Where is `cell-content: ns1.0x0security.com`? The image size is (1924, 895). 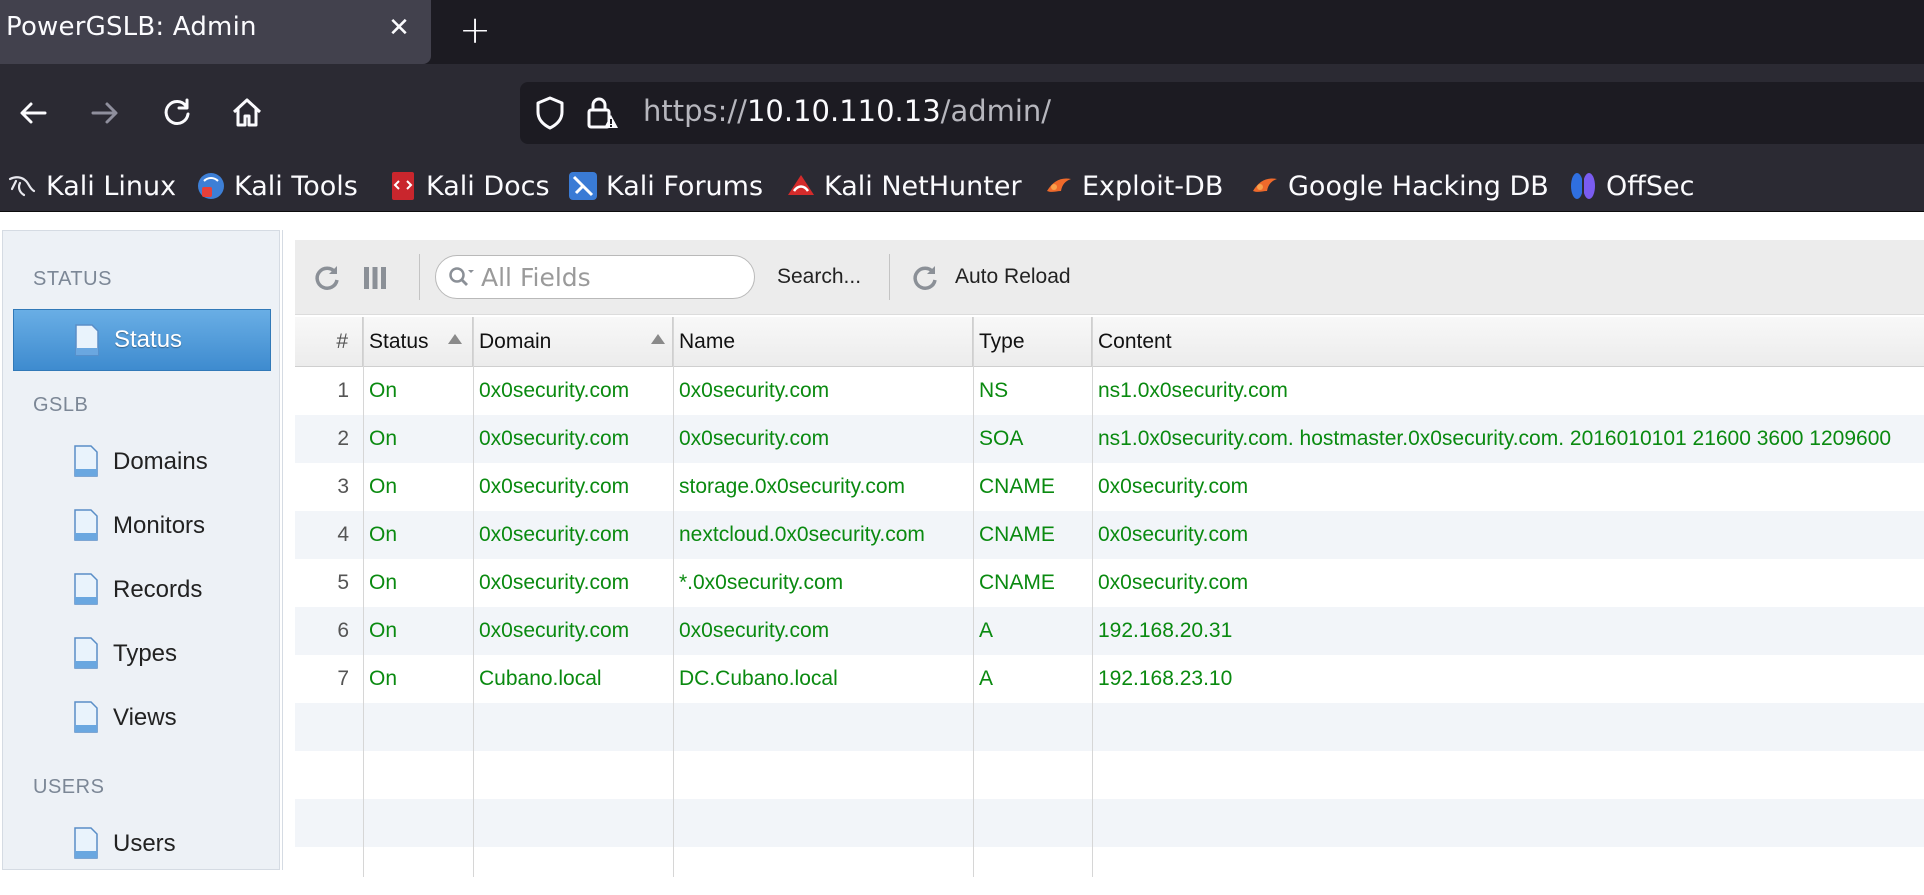
cell-content: ns1.0x0security.com is located at coordinates (1193, 390).